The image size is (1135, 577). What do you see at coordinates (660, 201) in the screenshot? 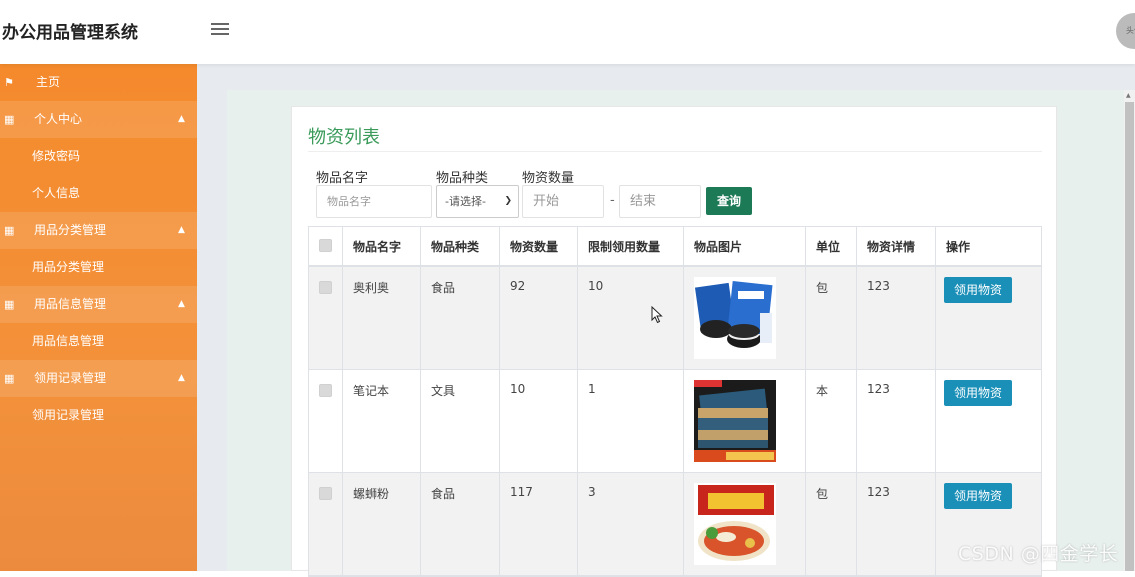
I see `quantity-end-input: 结束` at bounding box center [660, 201].